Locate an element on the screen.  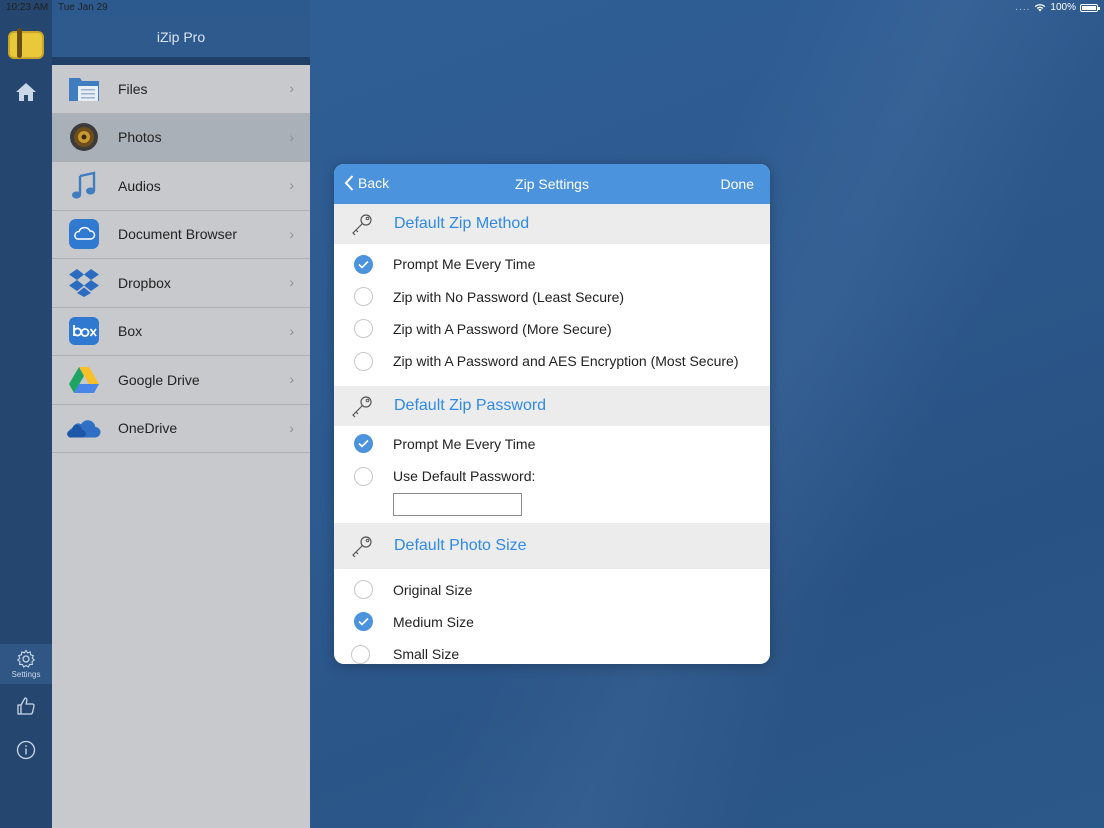
settings-button: Settings is located at coordinates (26, 664).